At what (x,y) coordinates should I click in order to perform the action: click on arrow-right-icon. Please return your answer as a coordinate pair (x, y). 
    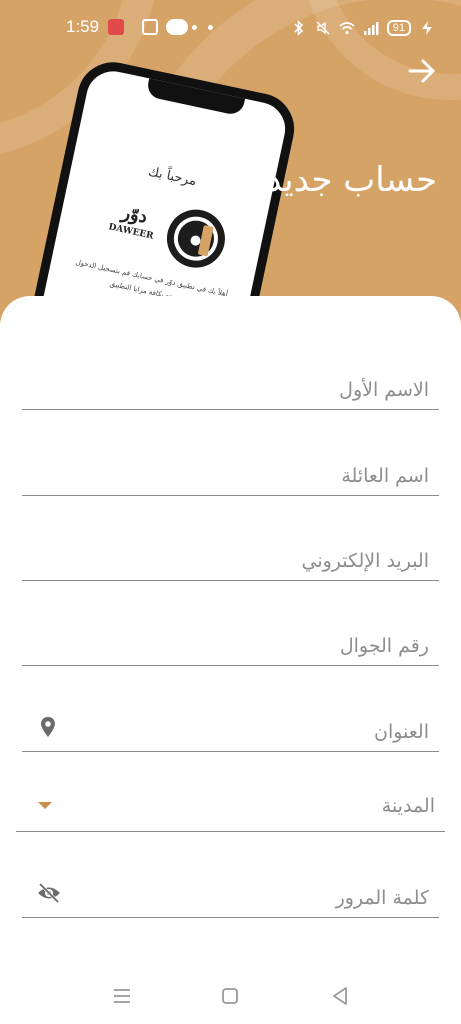
    Looking at the image, I should click on (422, 71).